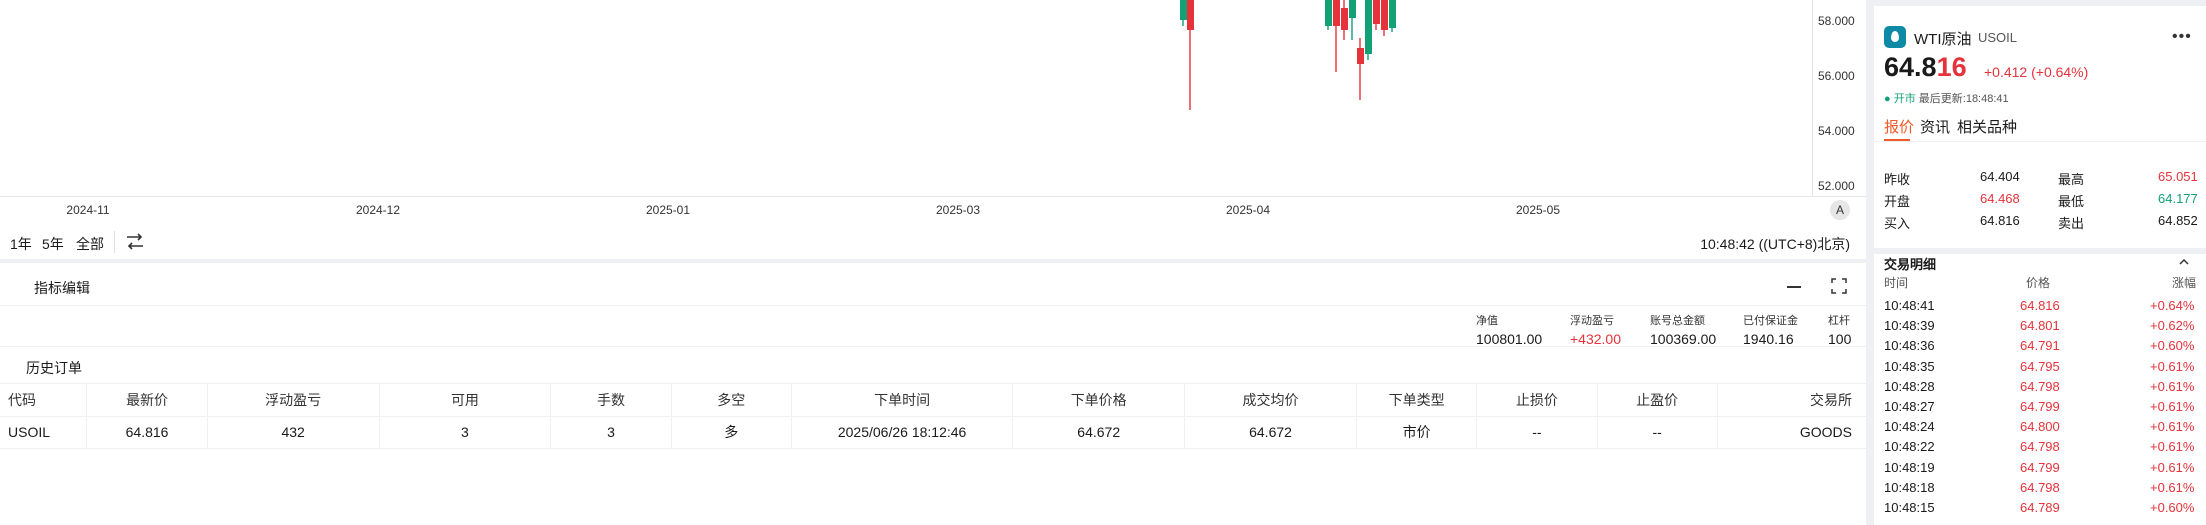 This screenshot has height=525, width=2206. Describe the element at coordinates (1910, 264) in the screenshot. I see `trade-detail-title: 交易明细` at that location.